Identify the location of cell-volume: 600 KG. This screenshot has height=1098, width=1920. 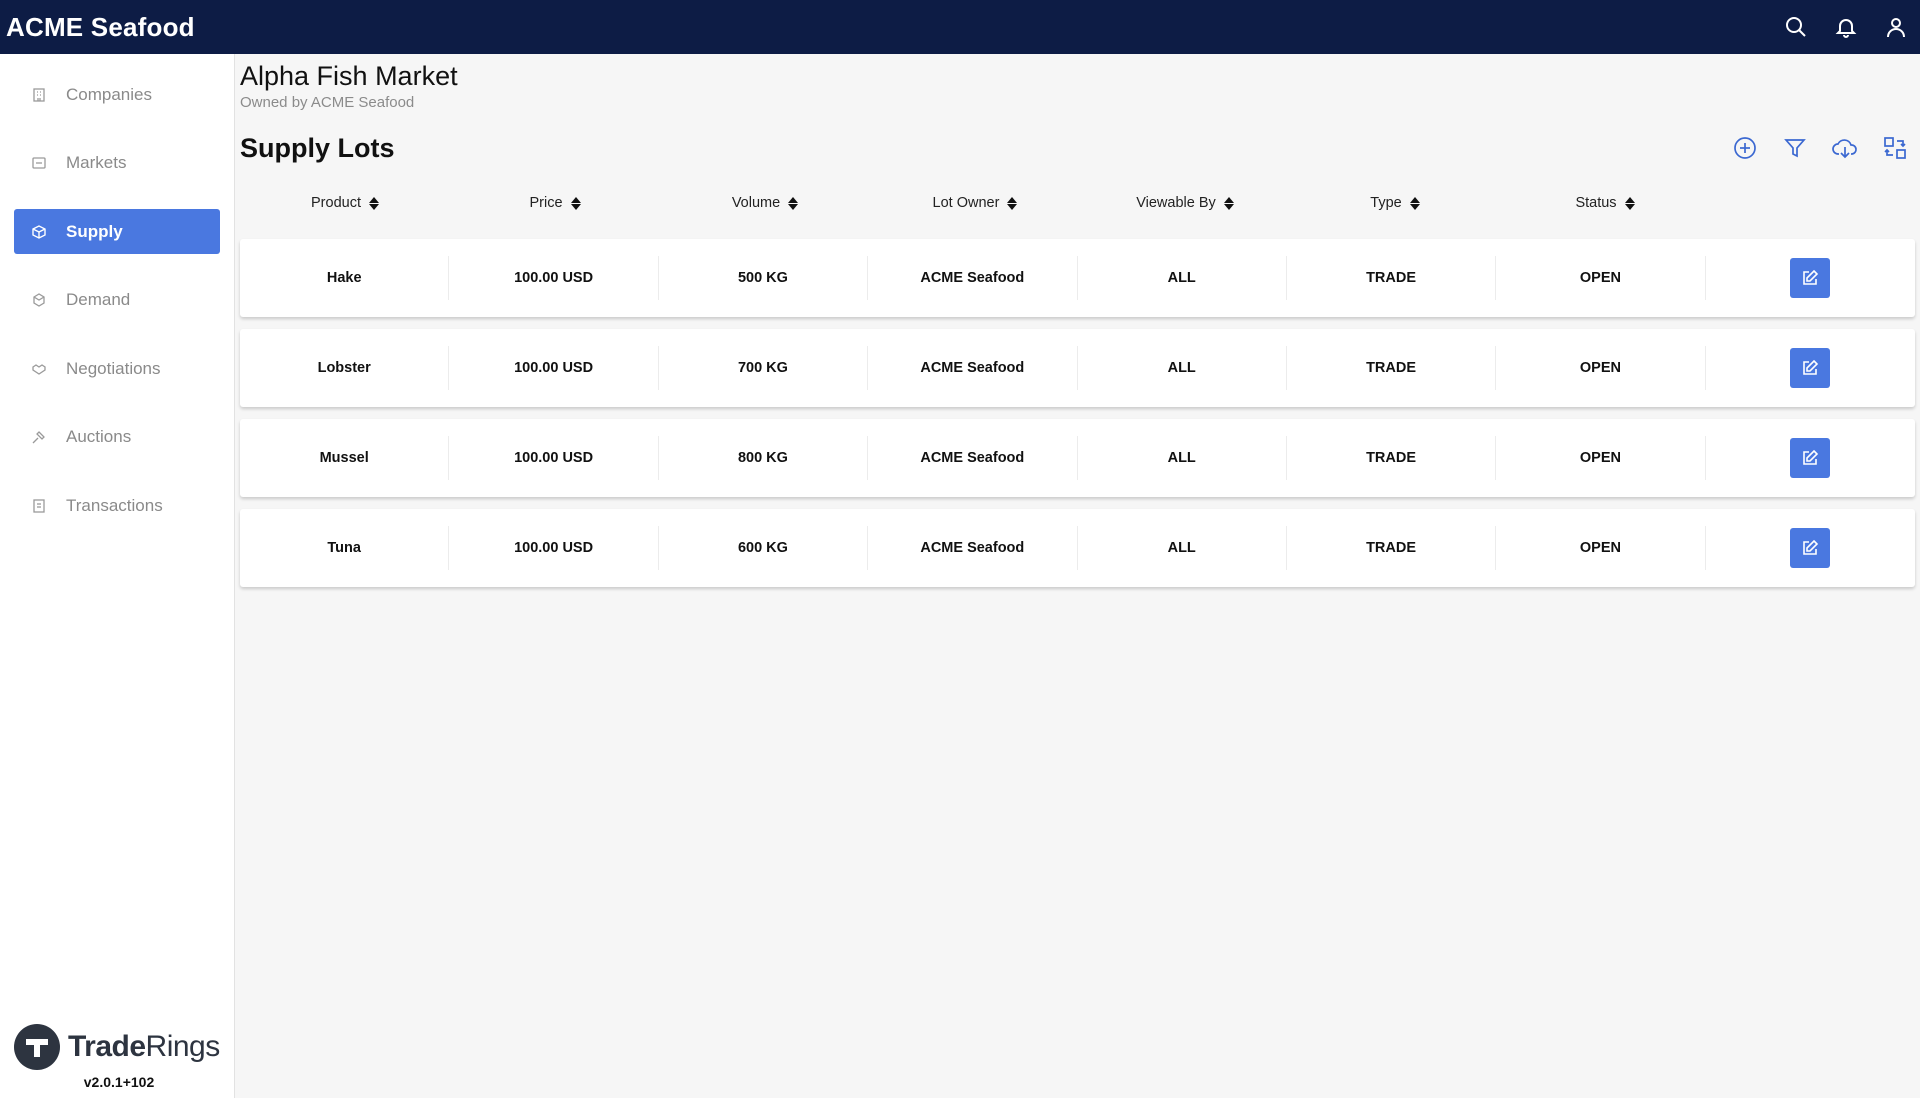
(764, 548).